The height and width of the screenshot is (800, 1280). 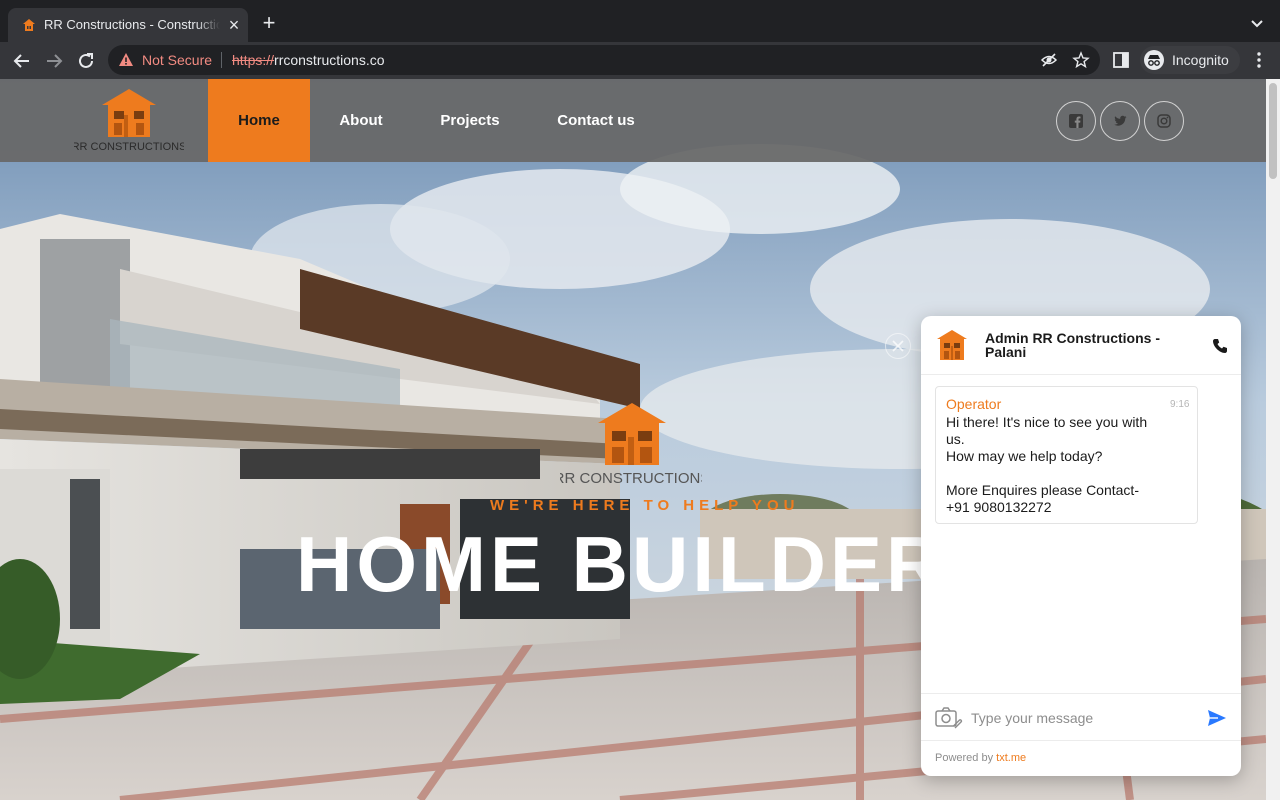 I want to click on url-host: rrconstructions.co, so click(x=329, y=60).